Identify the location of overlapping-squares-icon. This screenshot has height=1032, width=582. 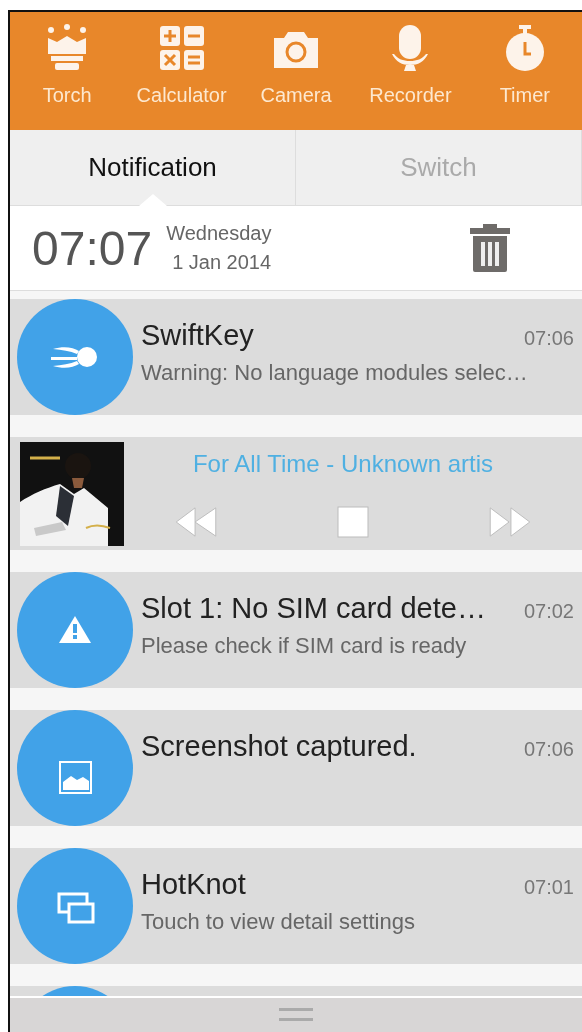
(75, 906).